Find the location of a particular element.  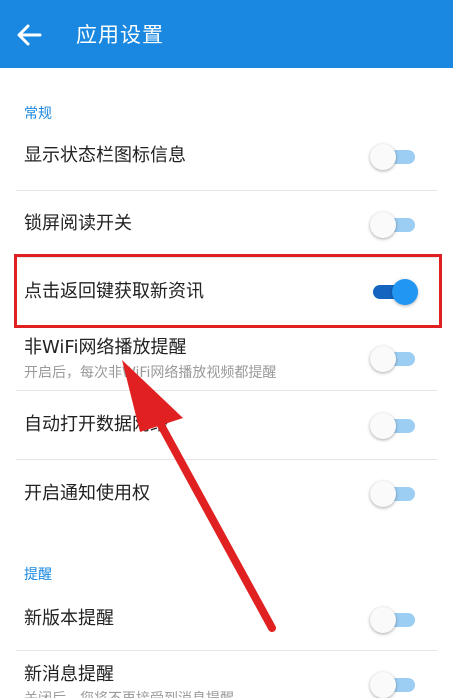

red-highlight-box is located at coordinates (228, 291).